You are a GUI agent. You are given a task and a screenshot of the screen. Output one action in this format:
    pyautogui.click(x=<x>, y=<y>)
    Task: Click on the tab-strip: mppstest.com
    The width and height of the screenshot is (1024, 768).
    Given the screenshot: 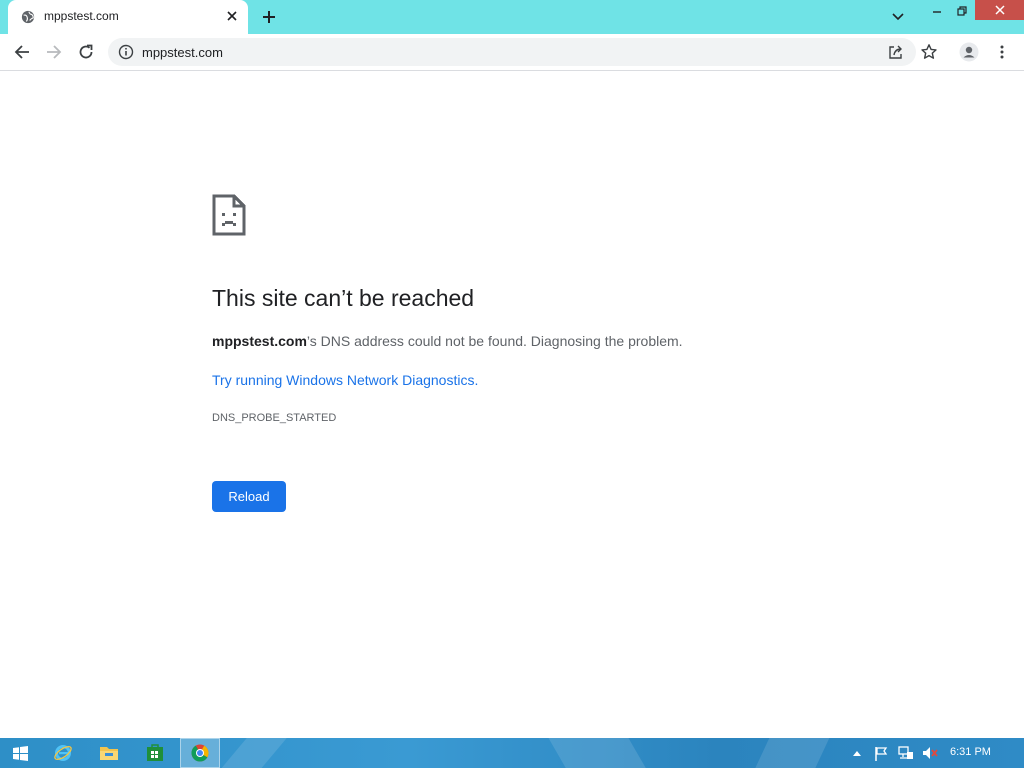 What is the action you would take?
    pyautogui.click(x=512, y=17)
    